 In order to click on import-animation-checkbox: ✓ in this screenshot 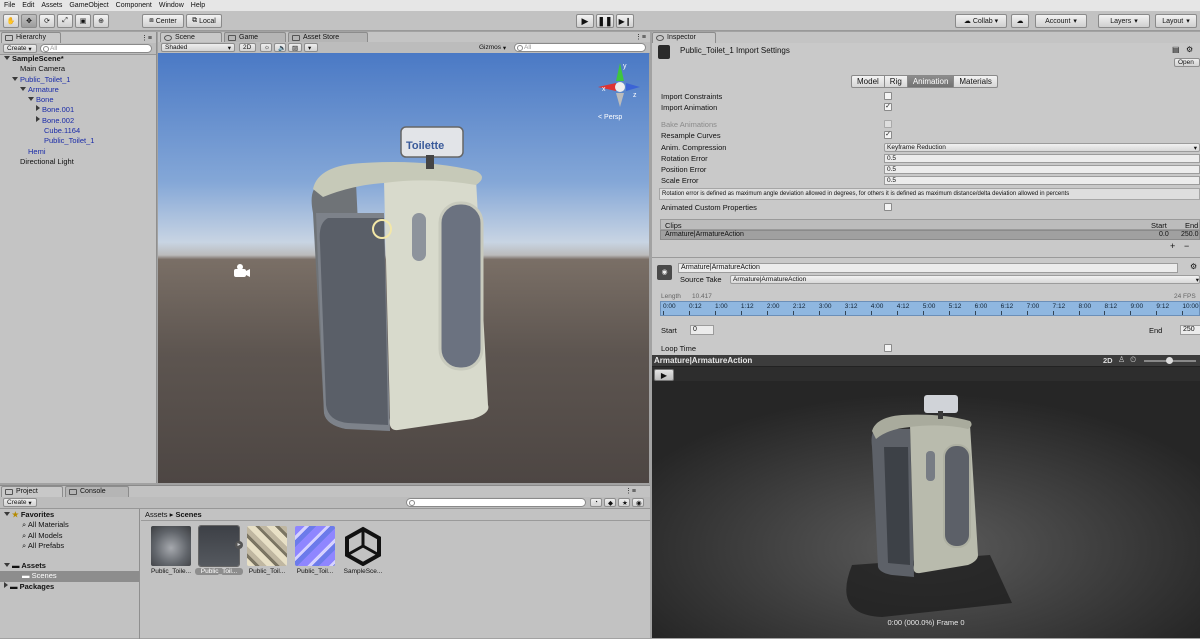, I will do `click(888, 107)`.